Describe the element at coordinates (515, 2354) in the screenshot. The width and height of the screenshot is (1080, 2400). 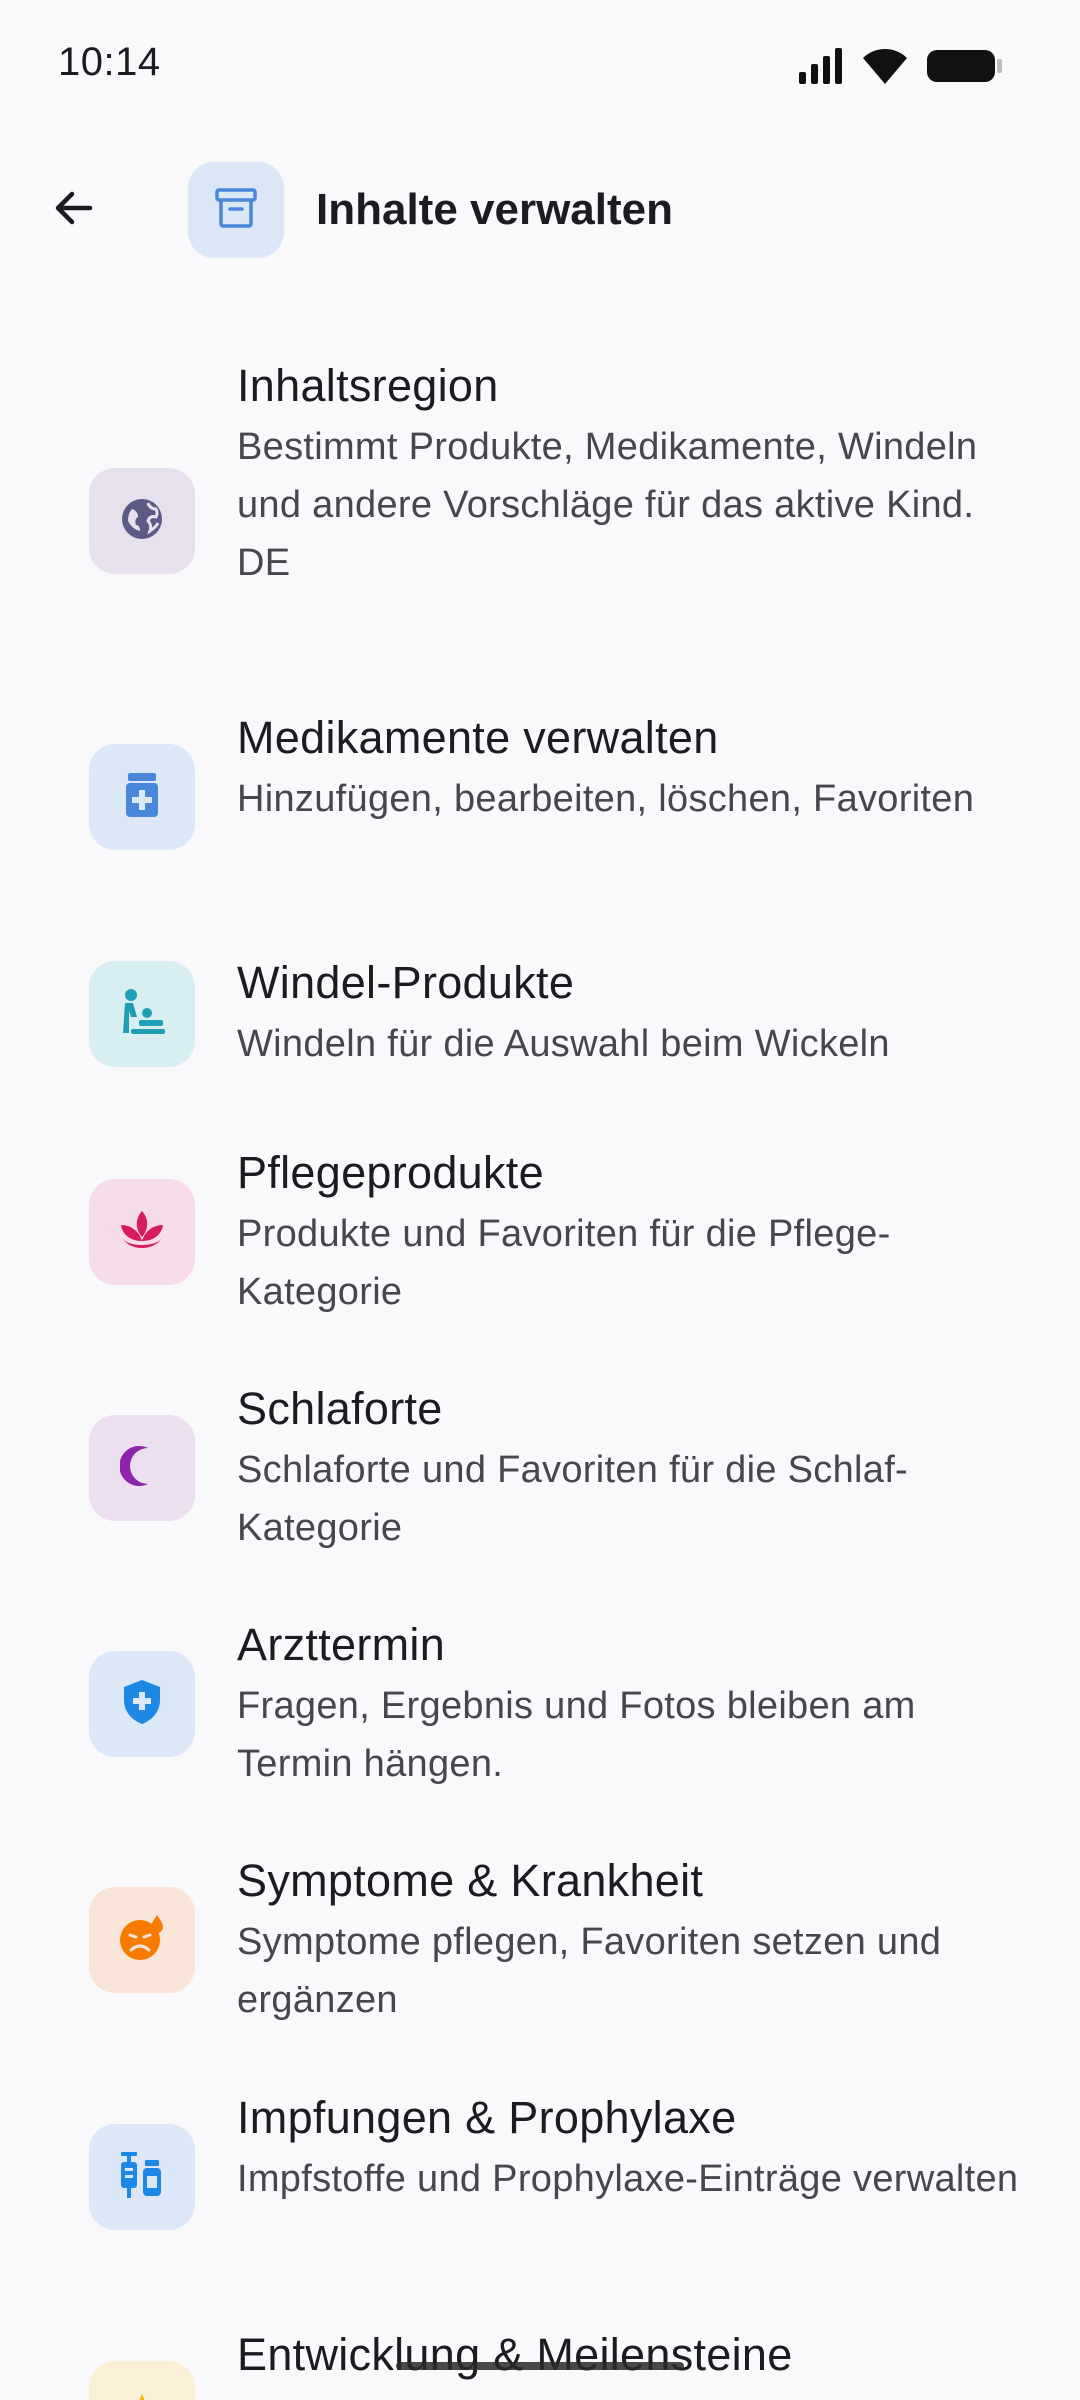
I see `item-title: Entwicklung & Meilensteine` at that location.